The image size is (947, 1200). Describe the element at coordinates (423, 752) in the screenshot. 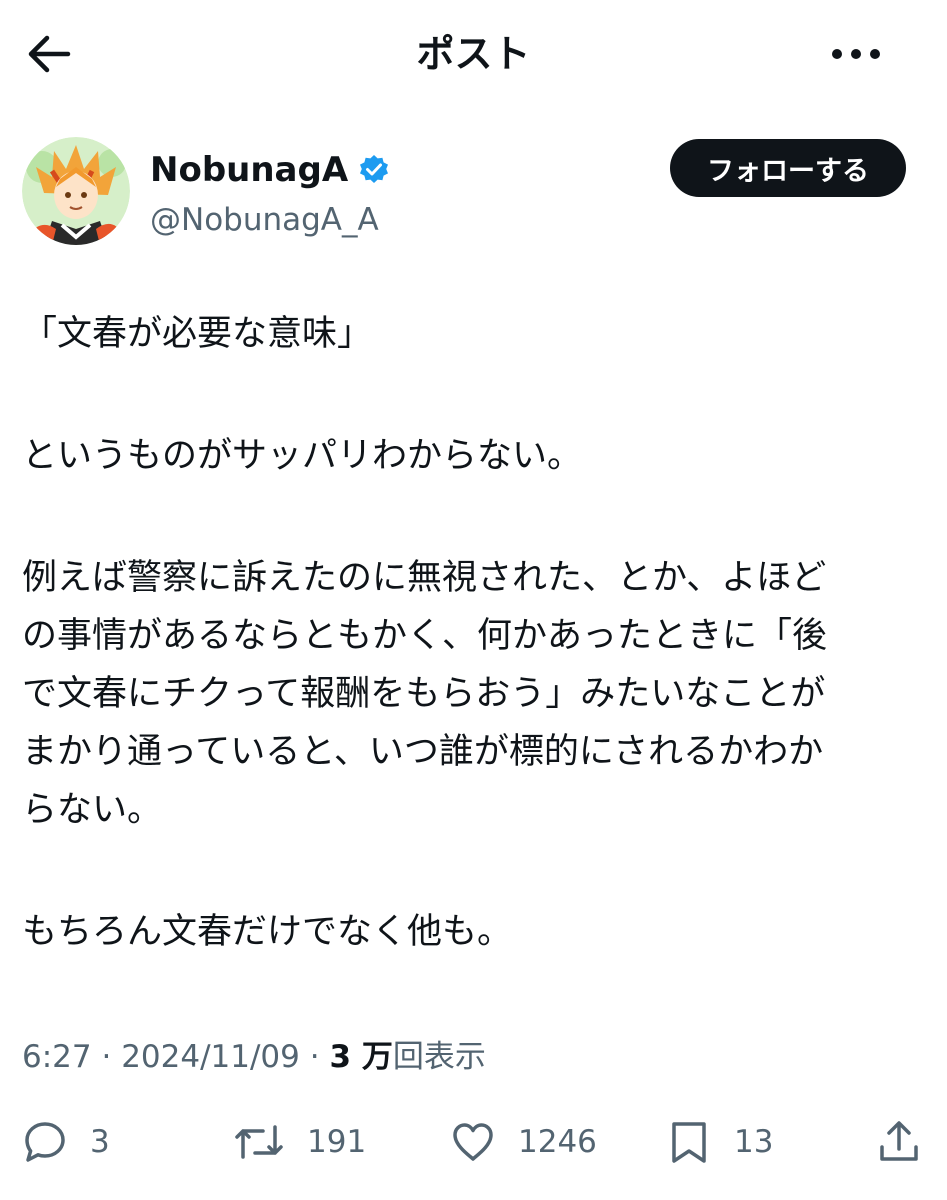

I see `post-line: まかり通っていると、いつ誰が標的にされるかわか` at that location.